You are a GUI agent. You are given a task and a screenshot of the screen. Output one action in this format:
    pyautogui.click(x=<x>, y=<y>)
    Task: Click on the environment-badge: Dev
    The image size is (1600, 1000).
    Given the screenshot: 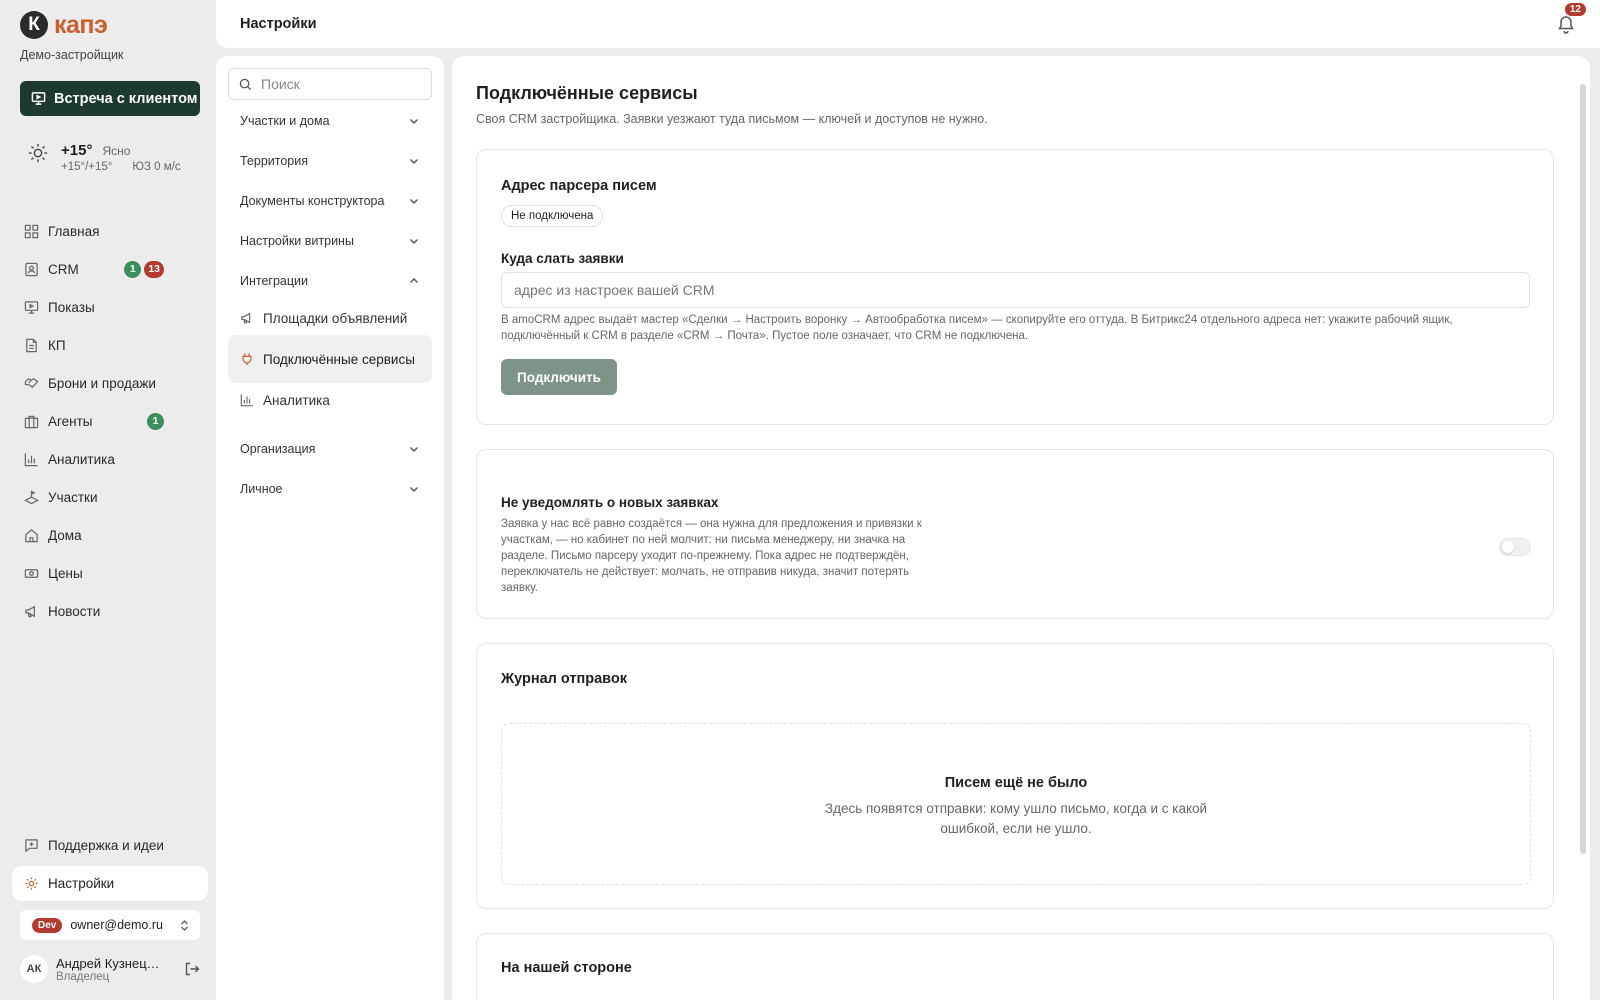 What is the action you would take?
    pyautogui.click(x=47, y=925)
    